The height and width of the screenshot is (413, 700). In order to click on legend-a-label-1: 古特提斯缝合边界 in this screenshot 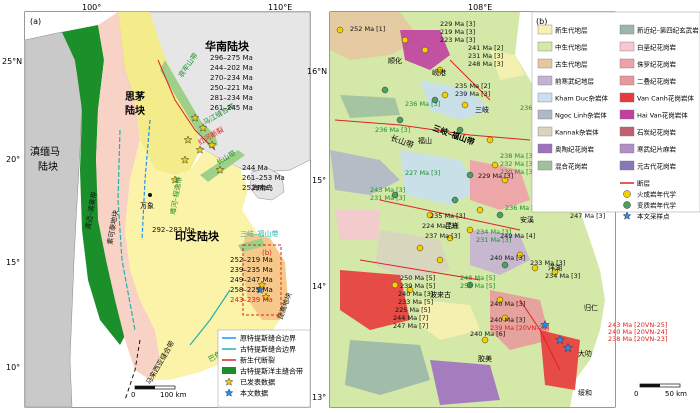, I will do `click(268, 349)`.